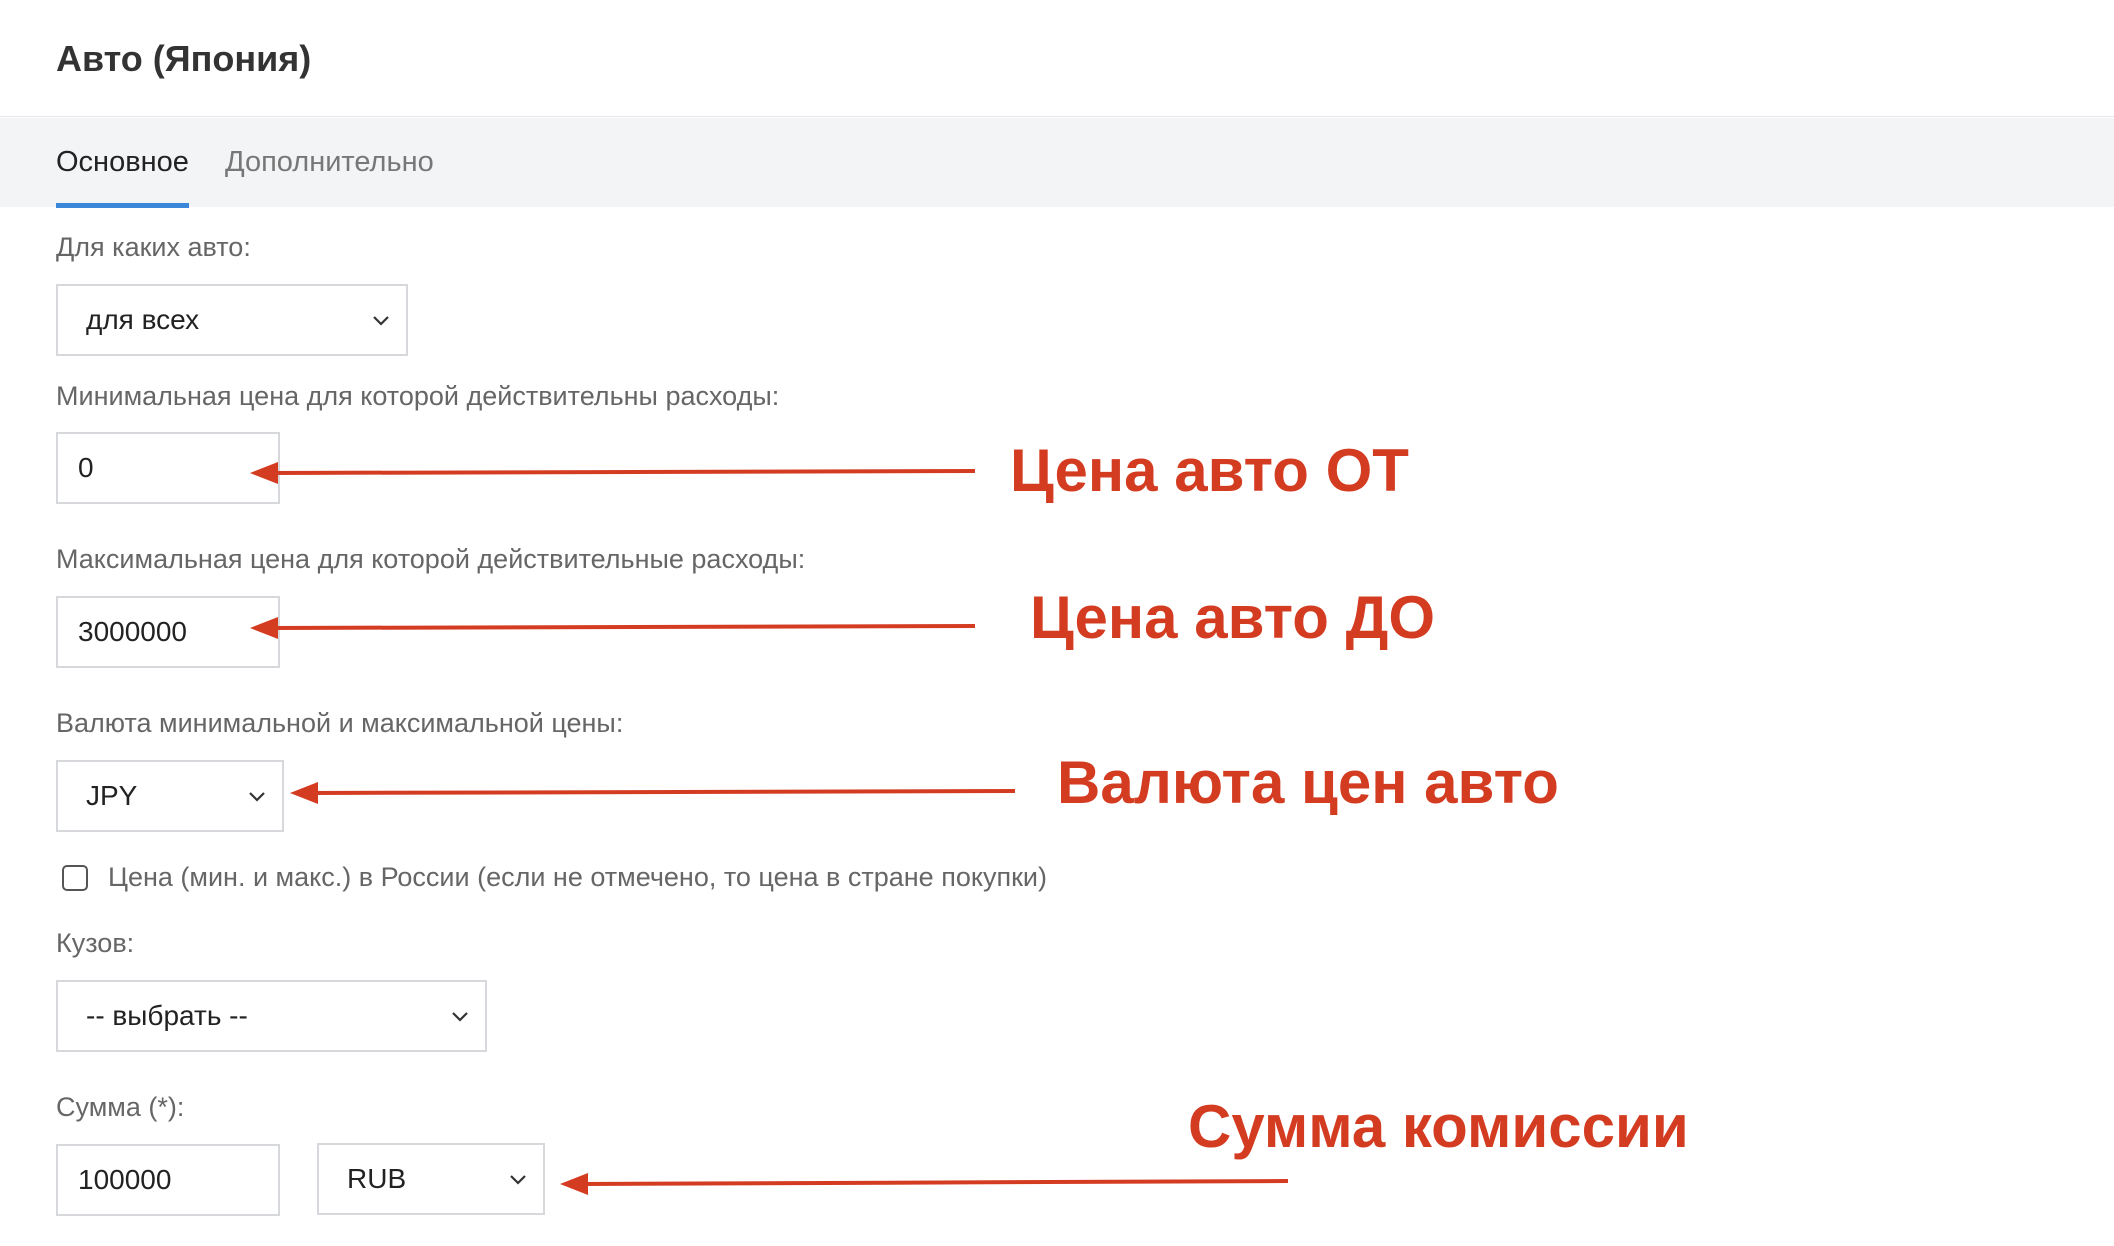 Image resolution: width=2114 pixels, height=1246 pixels. I want to click on body-value: -- выбрать --, so click(167, 1015).